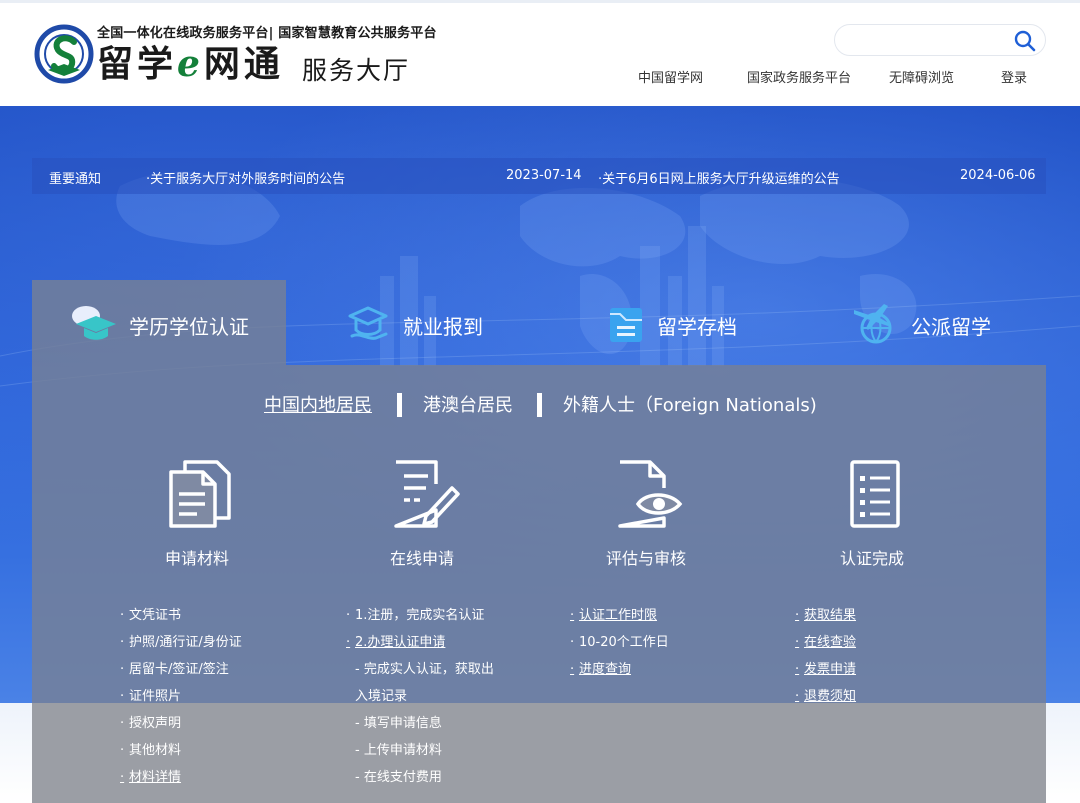 This screenshot has height=803, width=1080. What do you see at coordinates (872, 558) in the screenshot?
I see `step-title-completion: 认证完成` at bounding box center [872, 558].